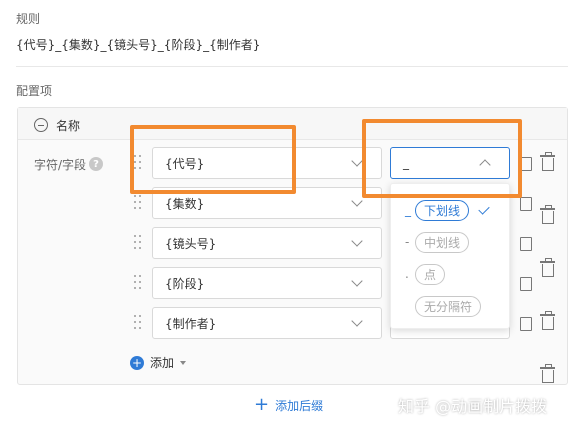 This screenshot has height=427, width=584. What do you see at coordinates (430, 274) in the screenshot?
I see `option-pill: 点` at bounding box center [430, 274].